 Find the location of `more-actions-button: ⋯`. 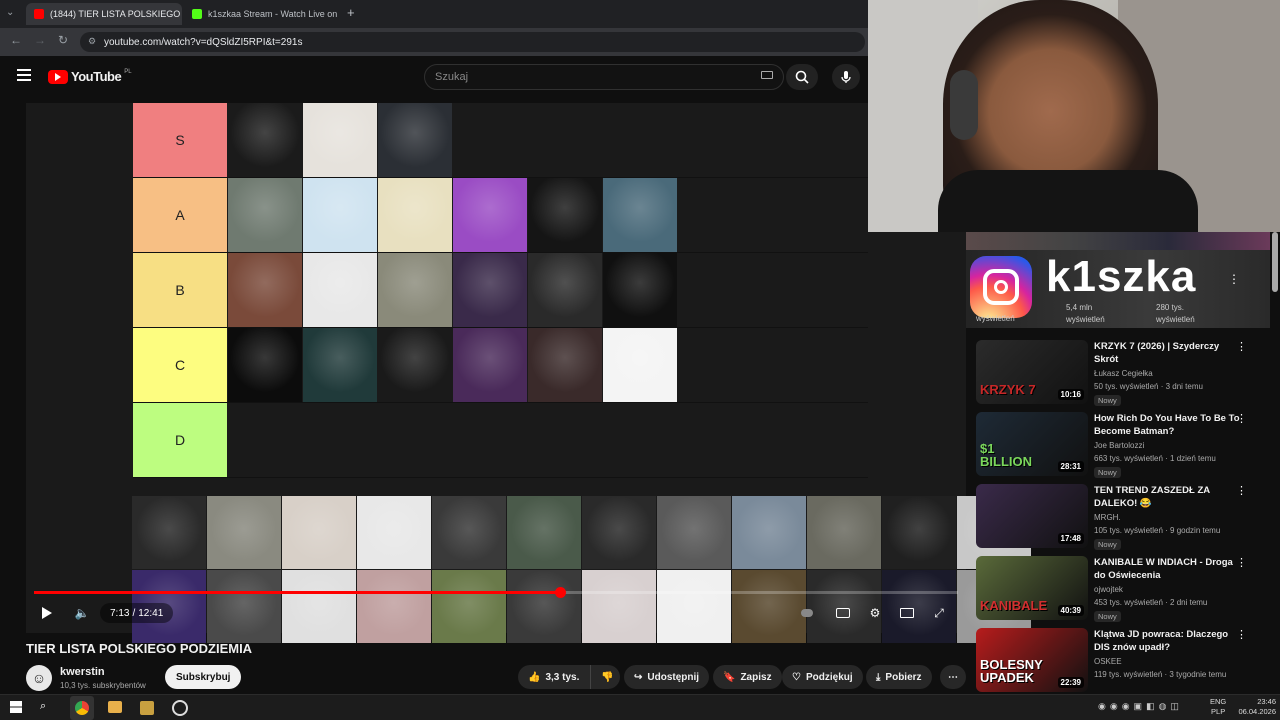

more-actions-button: ⋯ is located at coordinates (953, 677).